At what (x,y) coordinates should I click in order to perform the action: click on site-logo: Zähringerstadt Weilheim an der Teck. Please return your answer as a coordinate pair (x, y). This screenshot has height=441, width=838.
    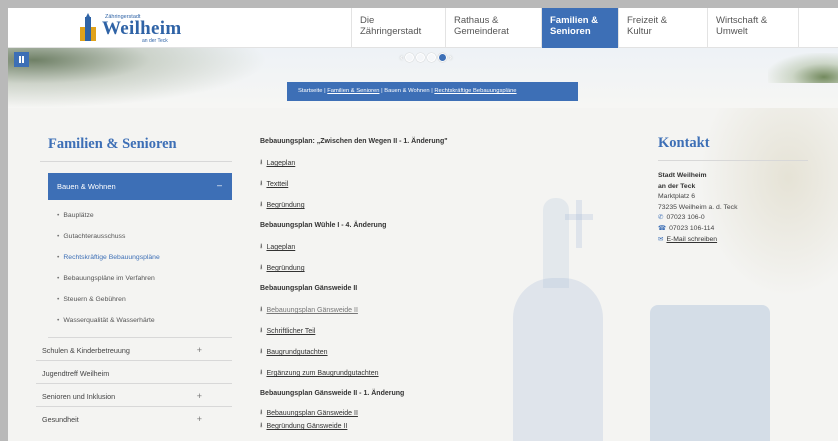
    Looking at the image, I should click on (133, 28).